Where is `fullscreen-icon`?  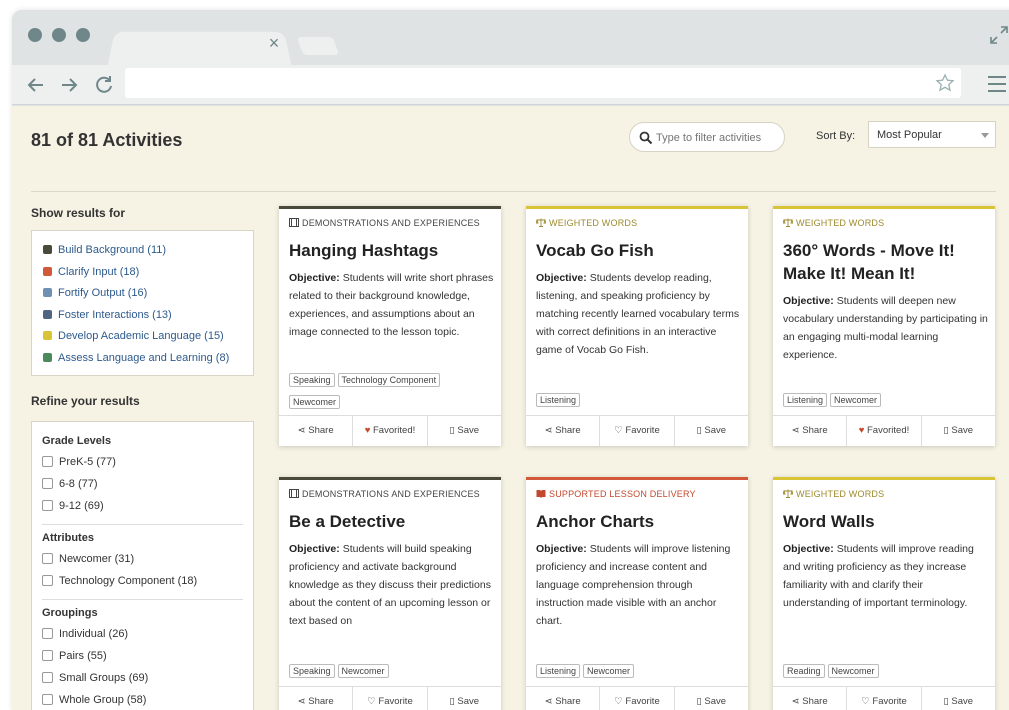 fullscreen-icon is located at coordinates (998, 35).